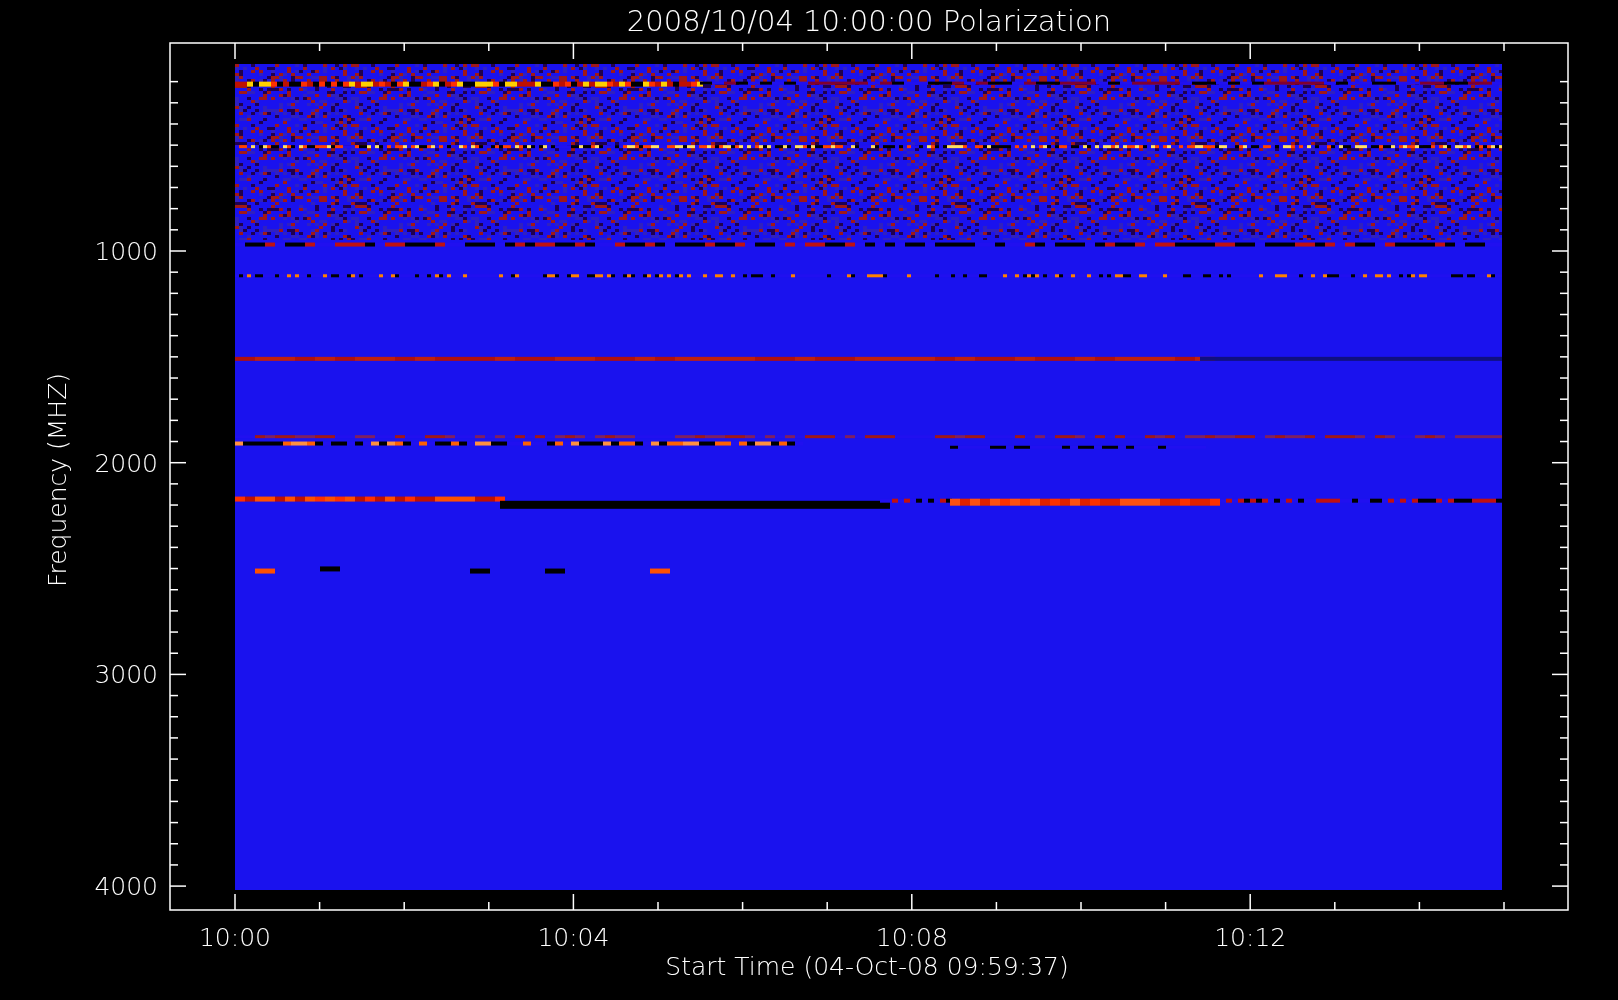 This screenshot has height=1000, width=1618. I want to click on y-tick-label: 4000, so click(126, 887).